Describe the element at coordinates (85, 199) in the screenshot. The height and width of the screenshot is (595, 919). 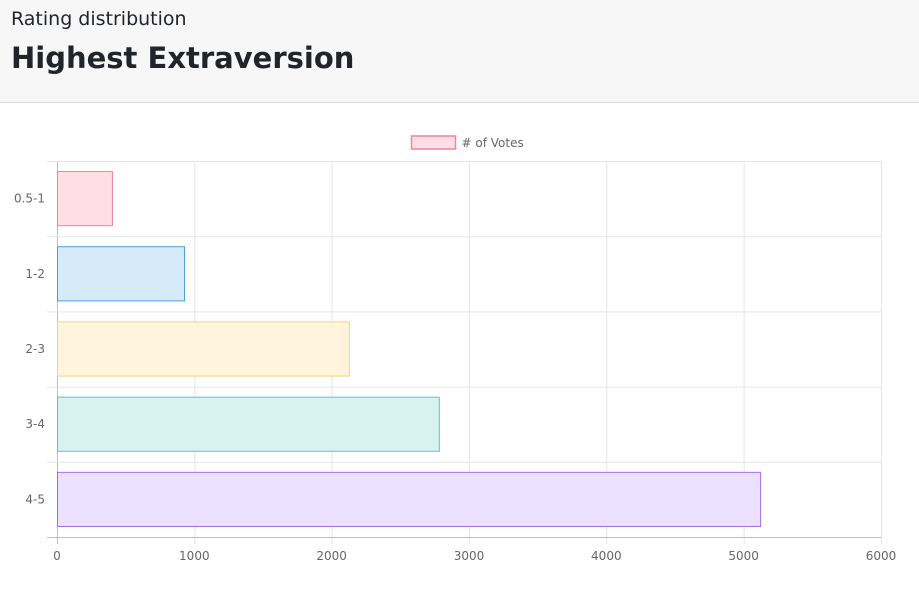
I see `bar-0.5-1` at that location.